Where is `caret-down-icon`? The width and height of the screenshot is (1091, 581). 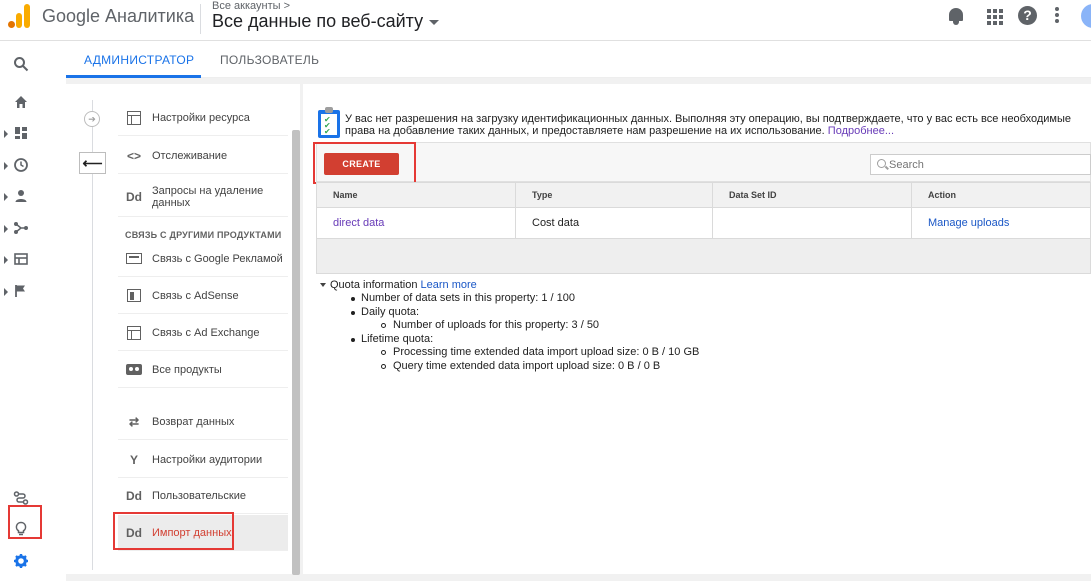
caret-down-icon is located at coordinates (434, 22).